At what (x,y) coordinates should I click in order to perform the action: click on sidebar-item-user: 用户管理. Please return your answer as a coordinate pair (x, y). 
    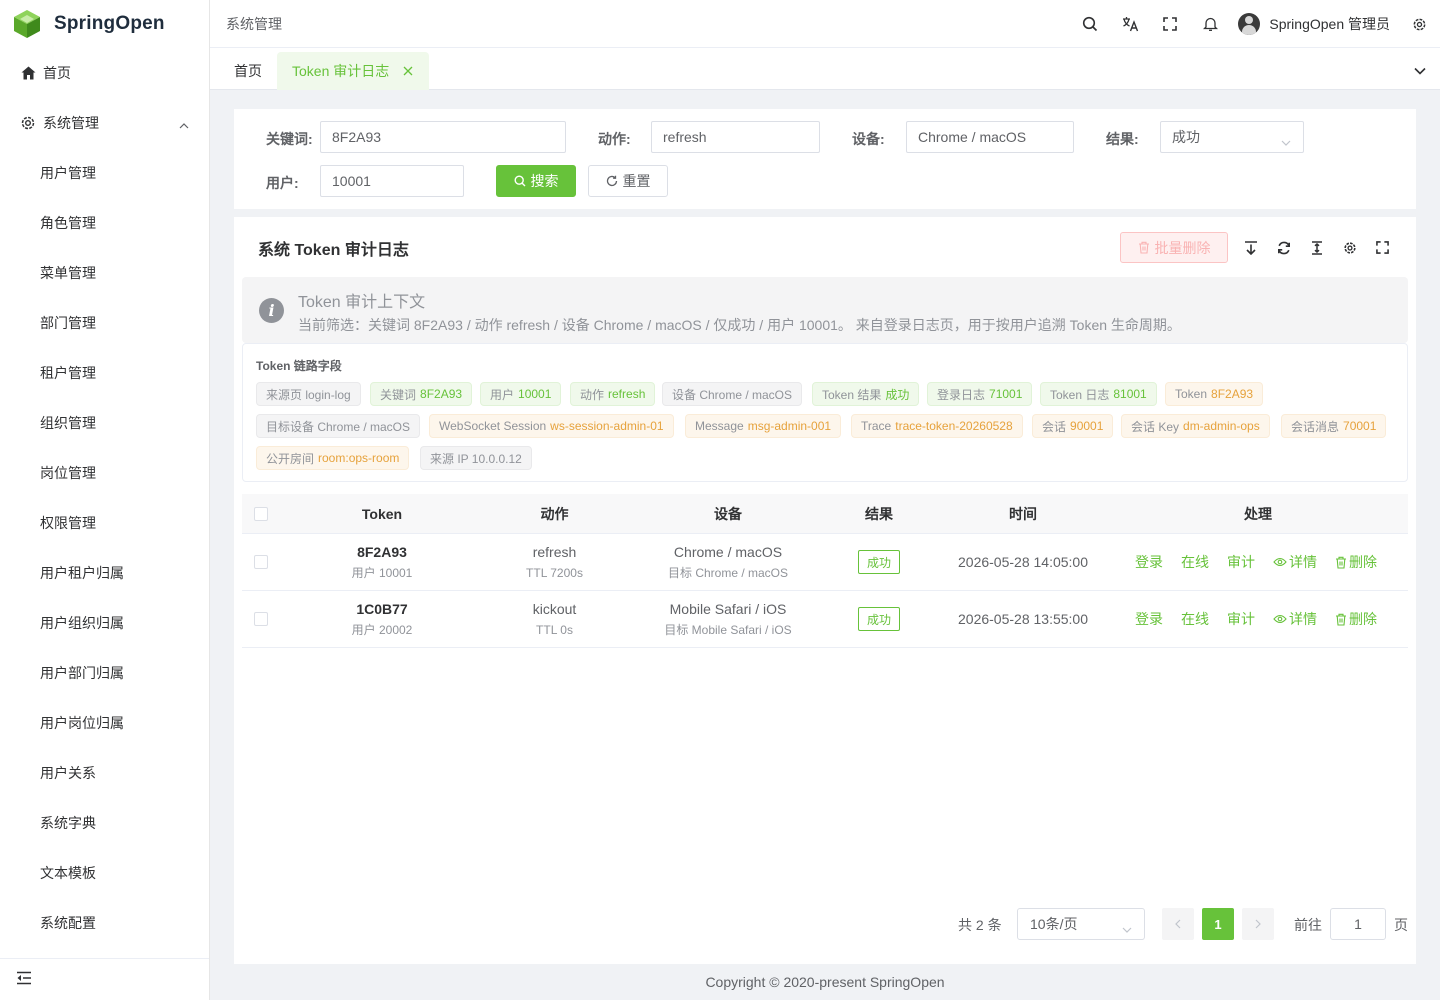
    Looking at the image, I should click on (104, 173).